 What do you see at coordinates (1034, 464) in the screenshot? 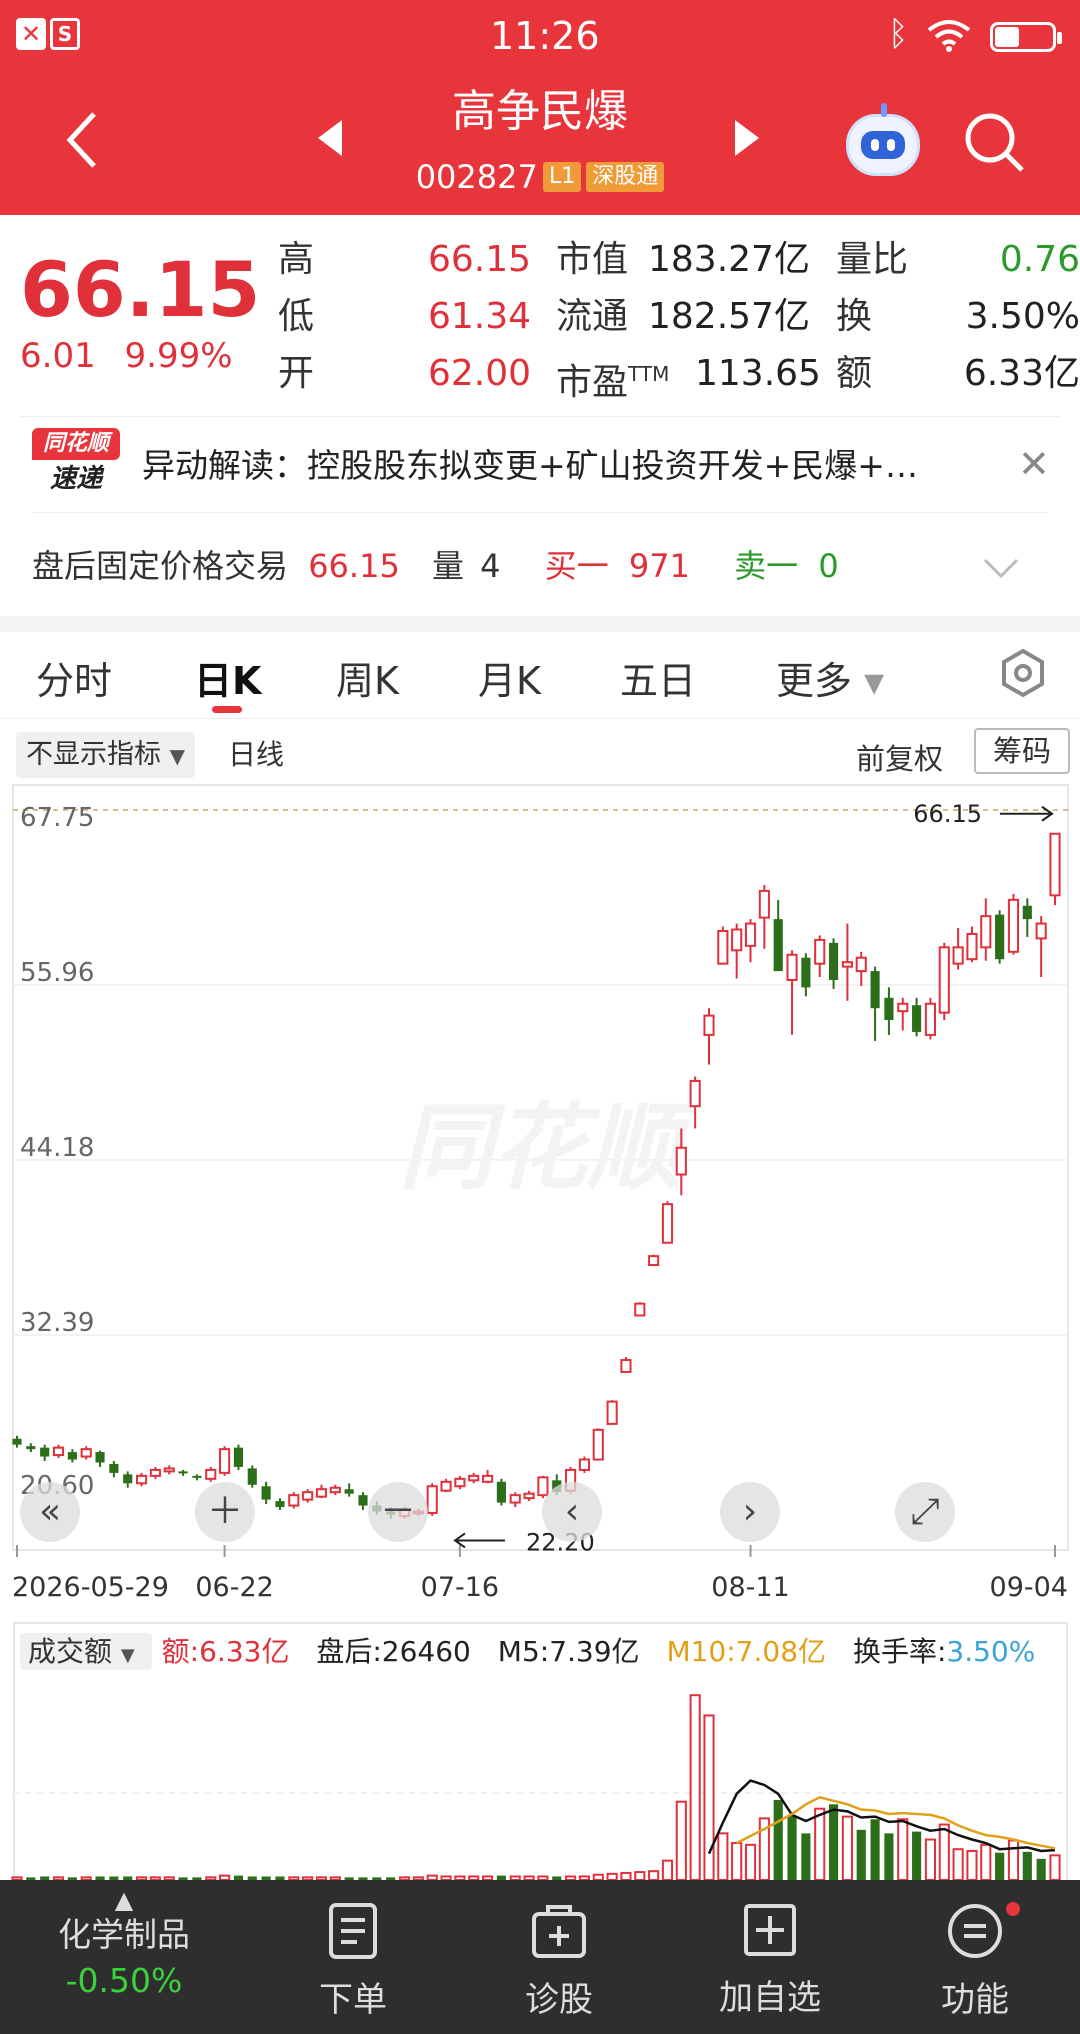
I see `close-icon: ✕` at bounding box center [1034, 464].